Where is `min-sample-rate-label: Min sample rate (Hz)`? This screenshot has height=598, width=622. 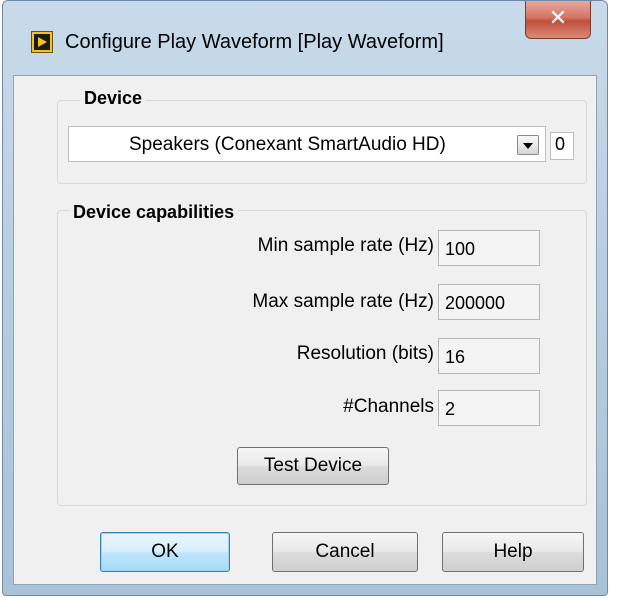 min-sample-rate-label: Min sample rate (Hz) is located at coordinates (345, 245).